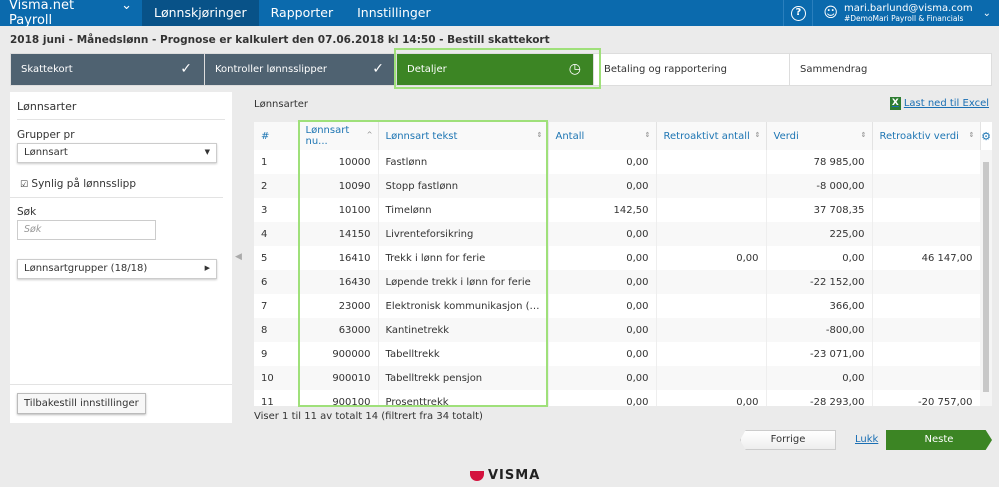 The width and height of the screenshot is (999, 487). I want to click on visma-logo-text: VISMA, so click(514, 475).